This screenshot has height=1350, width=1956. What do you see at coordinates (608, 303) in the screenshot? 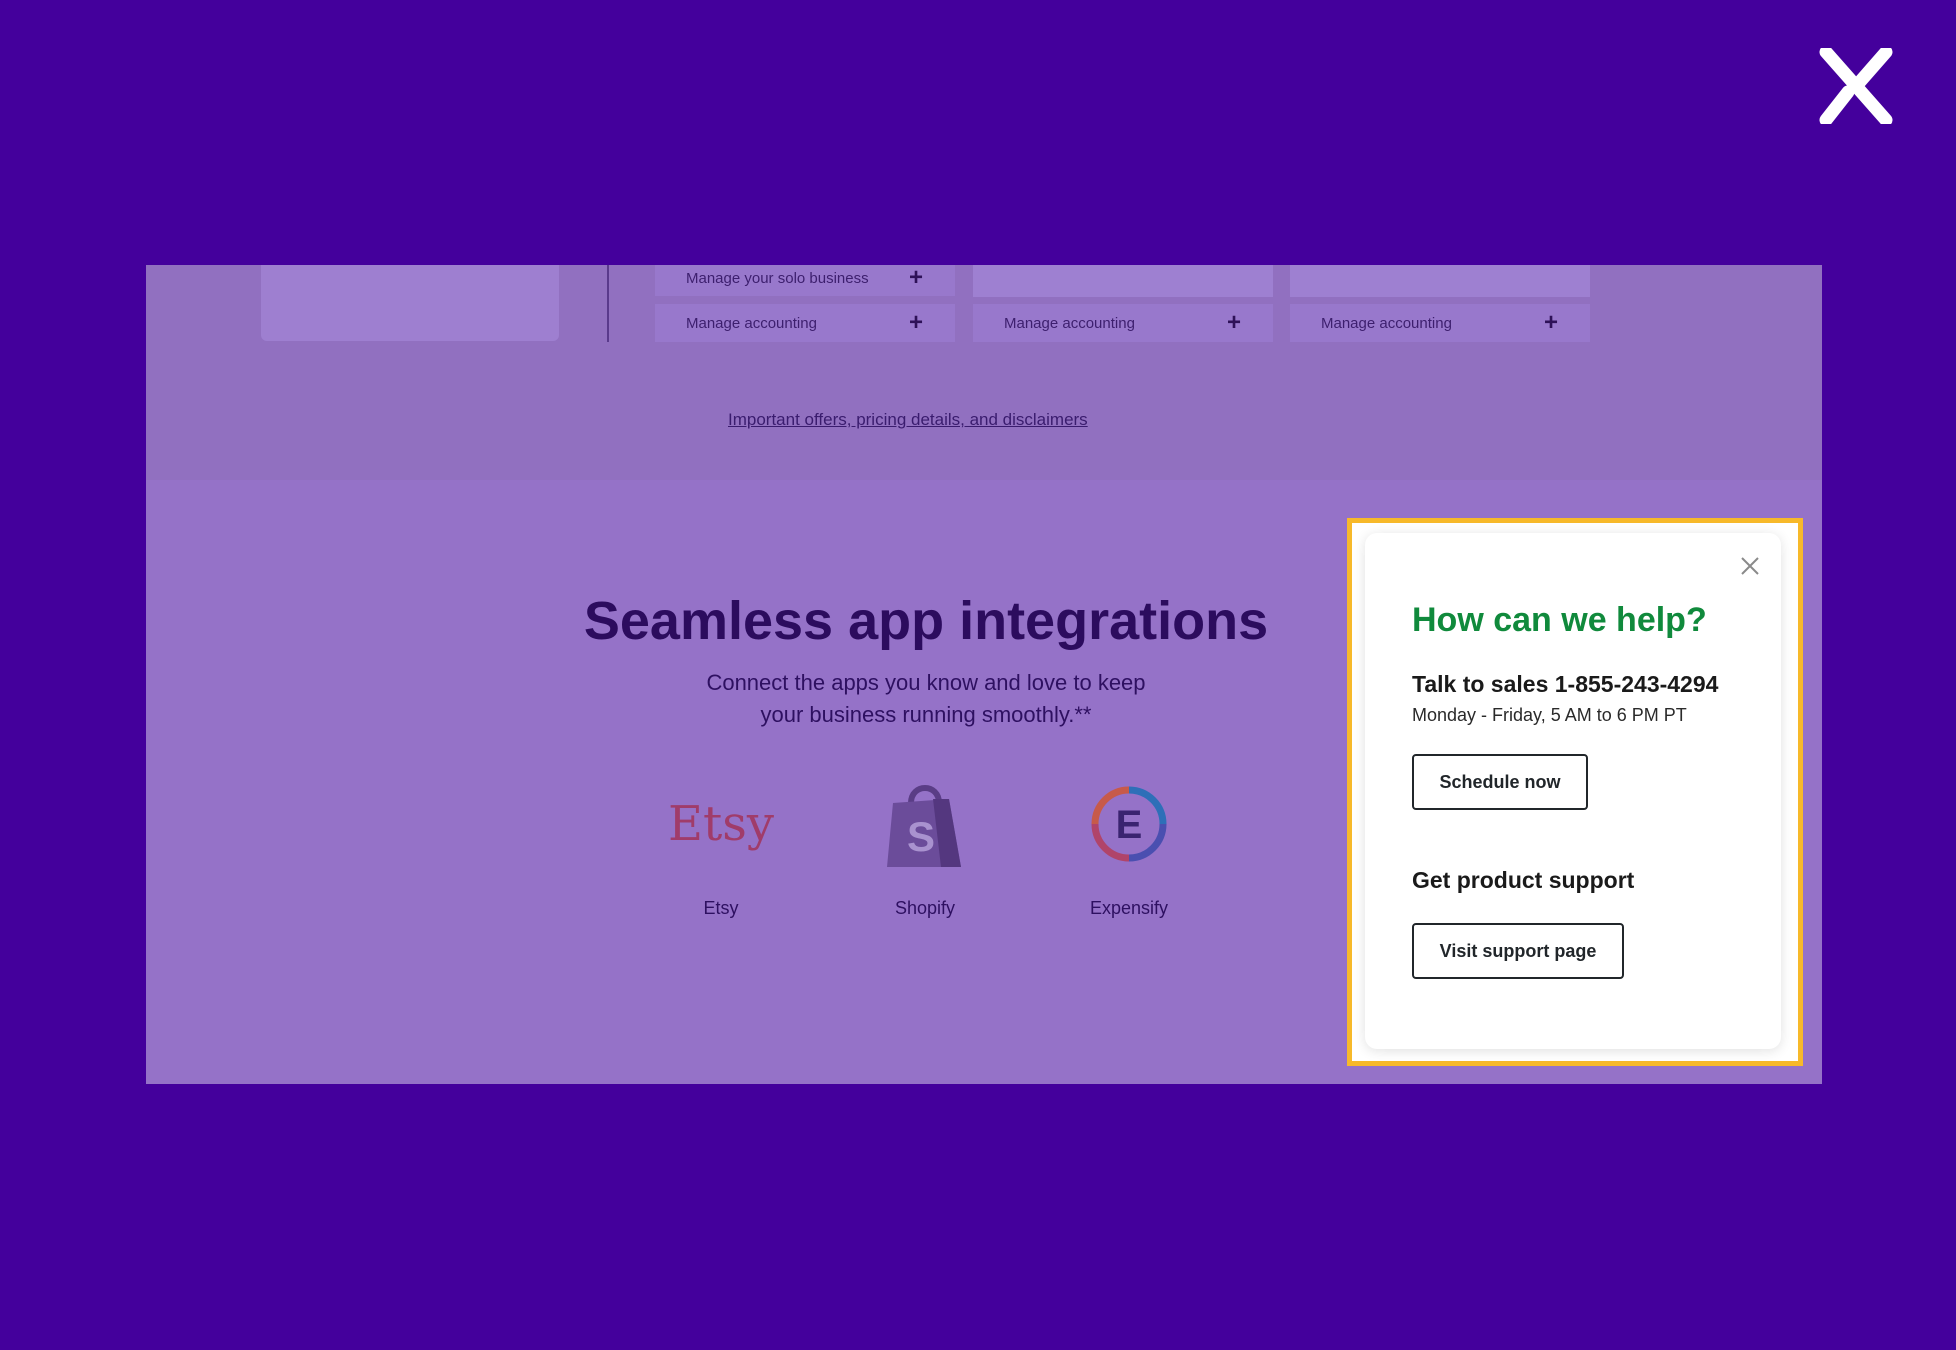
I see `divider` at bounding box center [608, 303].